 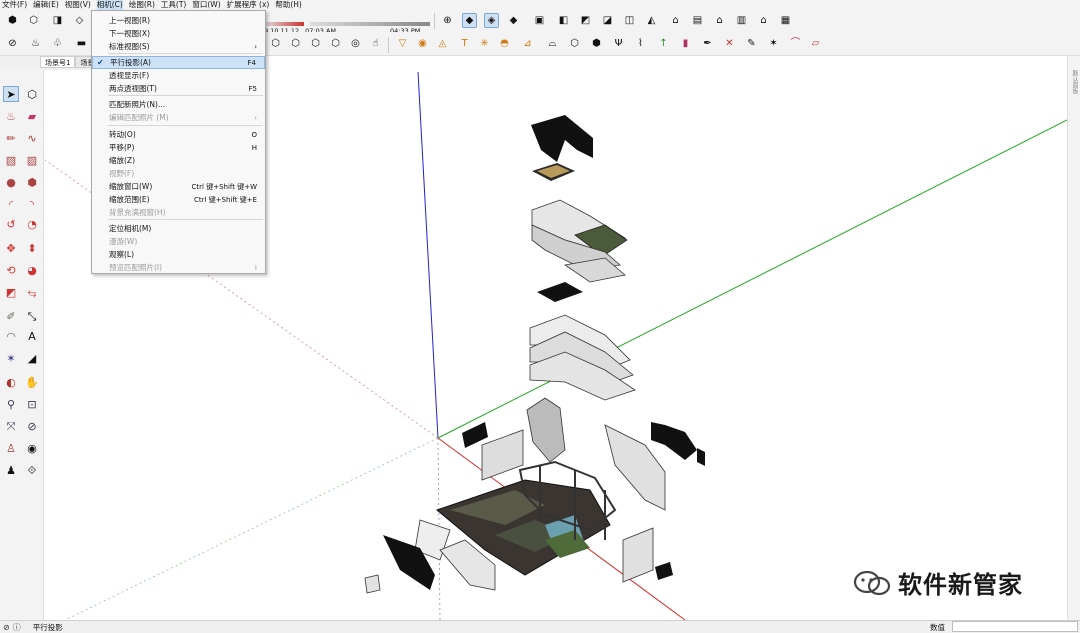 I want to click on eraser-icon: ▰, so click(x=32, y=116).